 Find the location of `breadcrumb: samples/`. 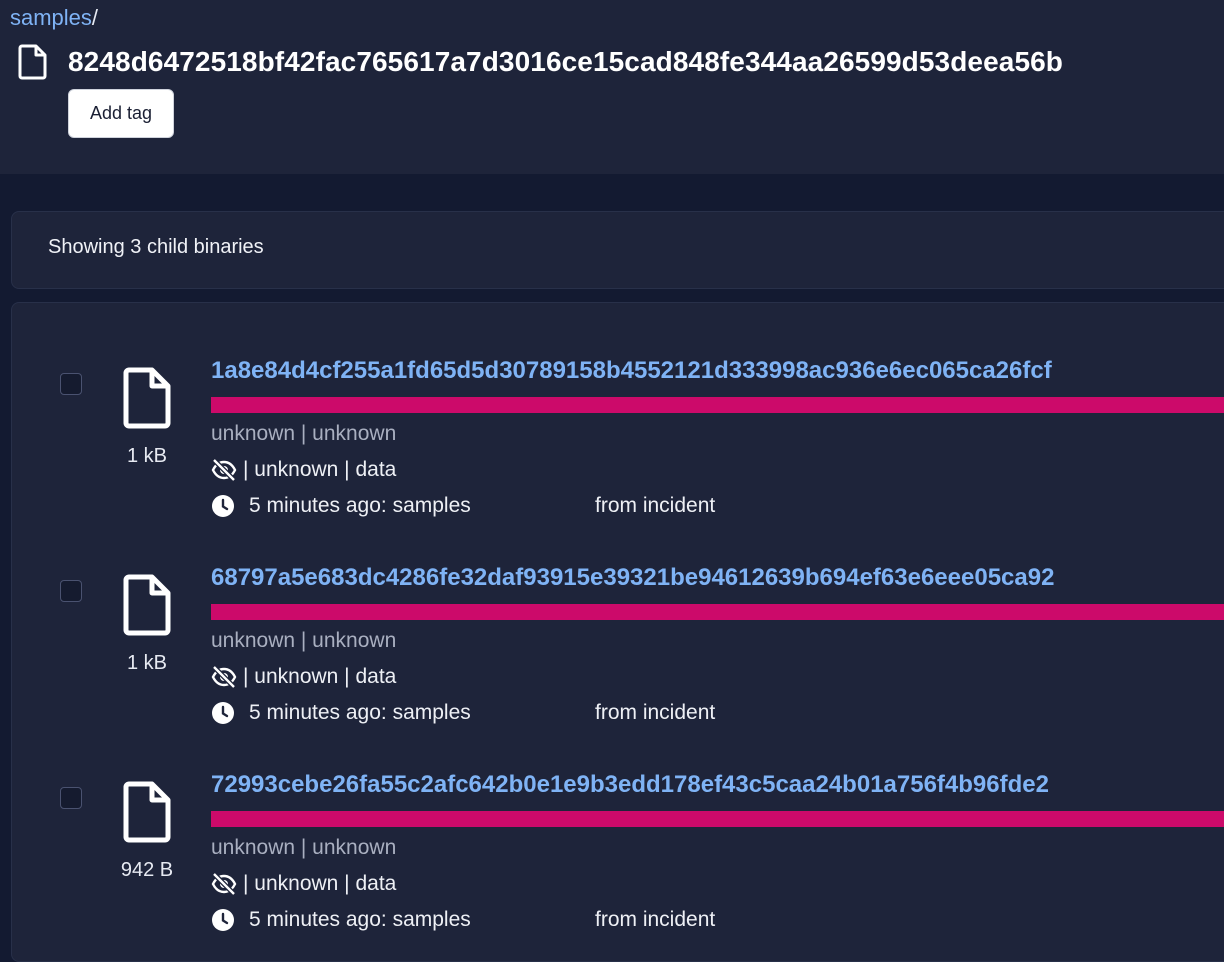

breadcrumb: samples/ is located at coordinates (54, 18).